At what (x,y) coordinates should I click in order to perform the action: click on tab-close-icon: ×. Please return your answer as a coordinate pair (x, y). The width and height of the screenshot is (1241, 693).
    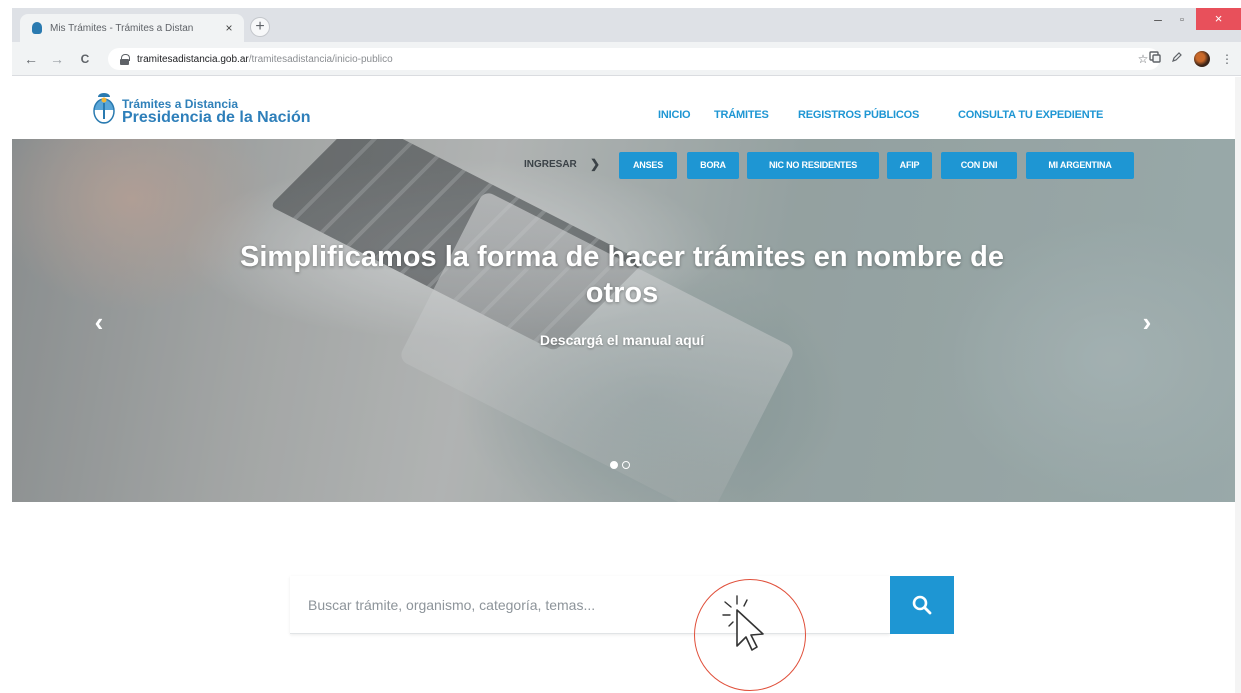
    Looking at the image, I should click on (229, 28).